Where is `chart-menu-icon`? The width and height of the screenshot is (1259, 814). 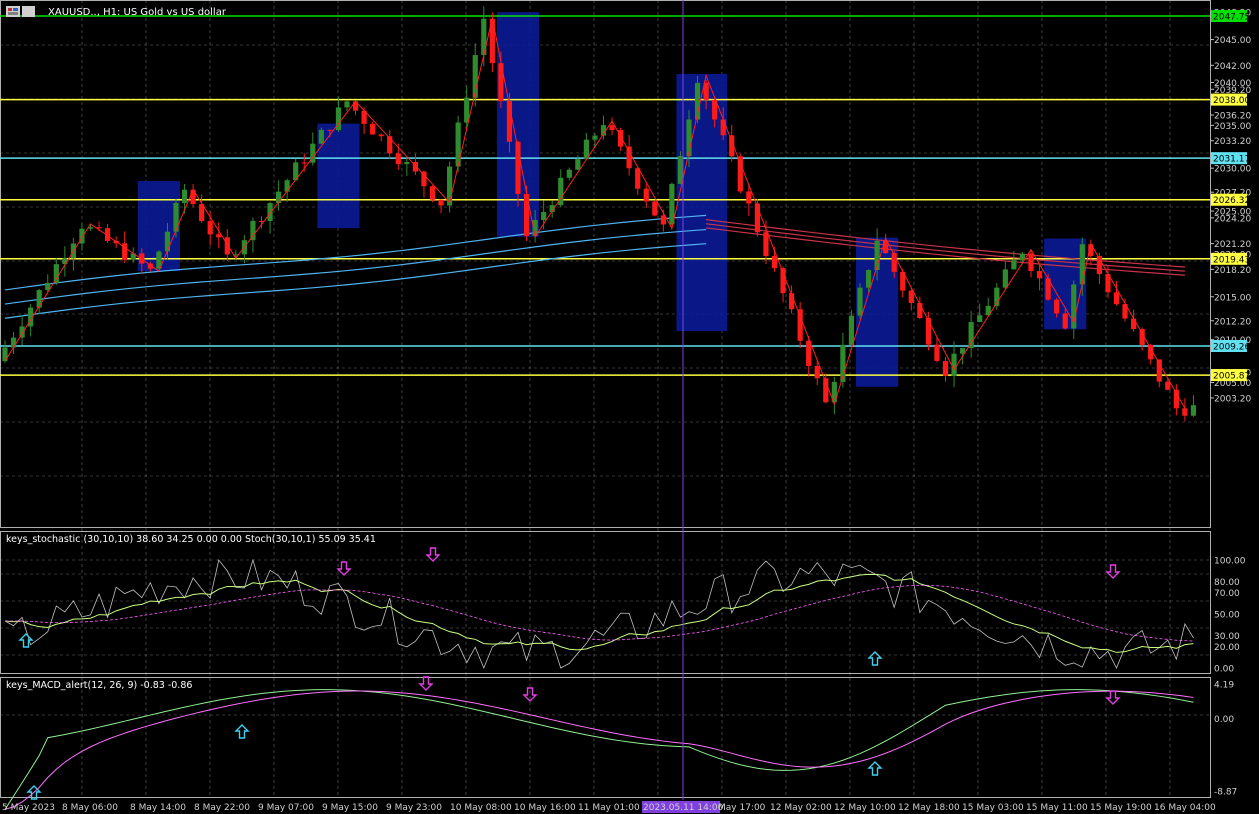
chart-menu-icon is located at coordinates (13, 11).